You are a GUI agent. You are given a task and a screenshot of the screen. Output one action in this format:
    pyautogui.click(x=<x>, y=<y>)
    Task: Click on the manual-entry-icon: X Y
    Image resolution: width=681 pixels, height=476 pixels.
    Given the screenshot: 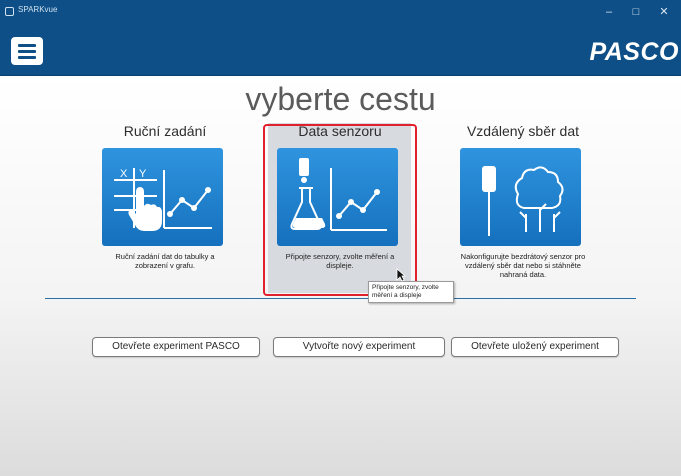 What is the action you would take?
    pyautogui.click(x=162, y=197)
    